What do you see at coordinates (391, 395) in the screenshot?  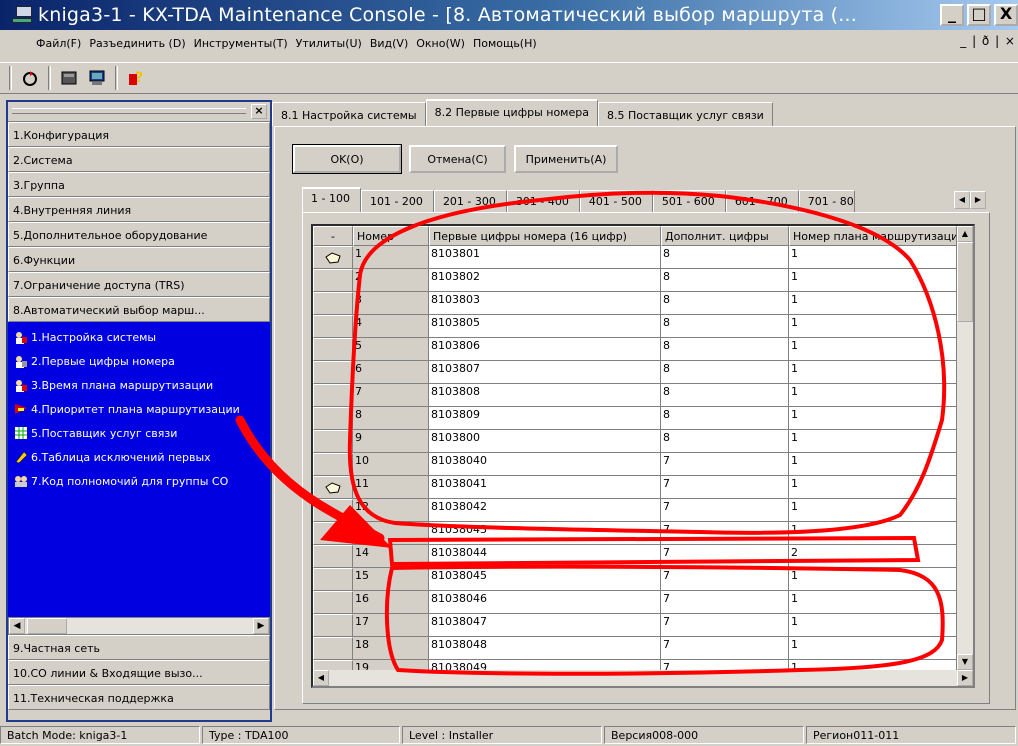 I see `cell-number: 7` at bounding box center [391, 395].